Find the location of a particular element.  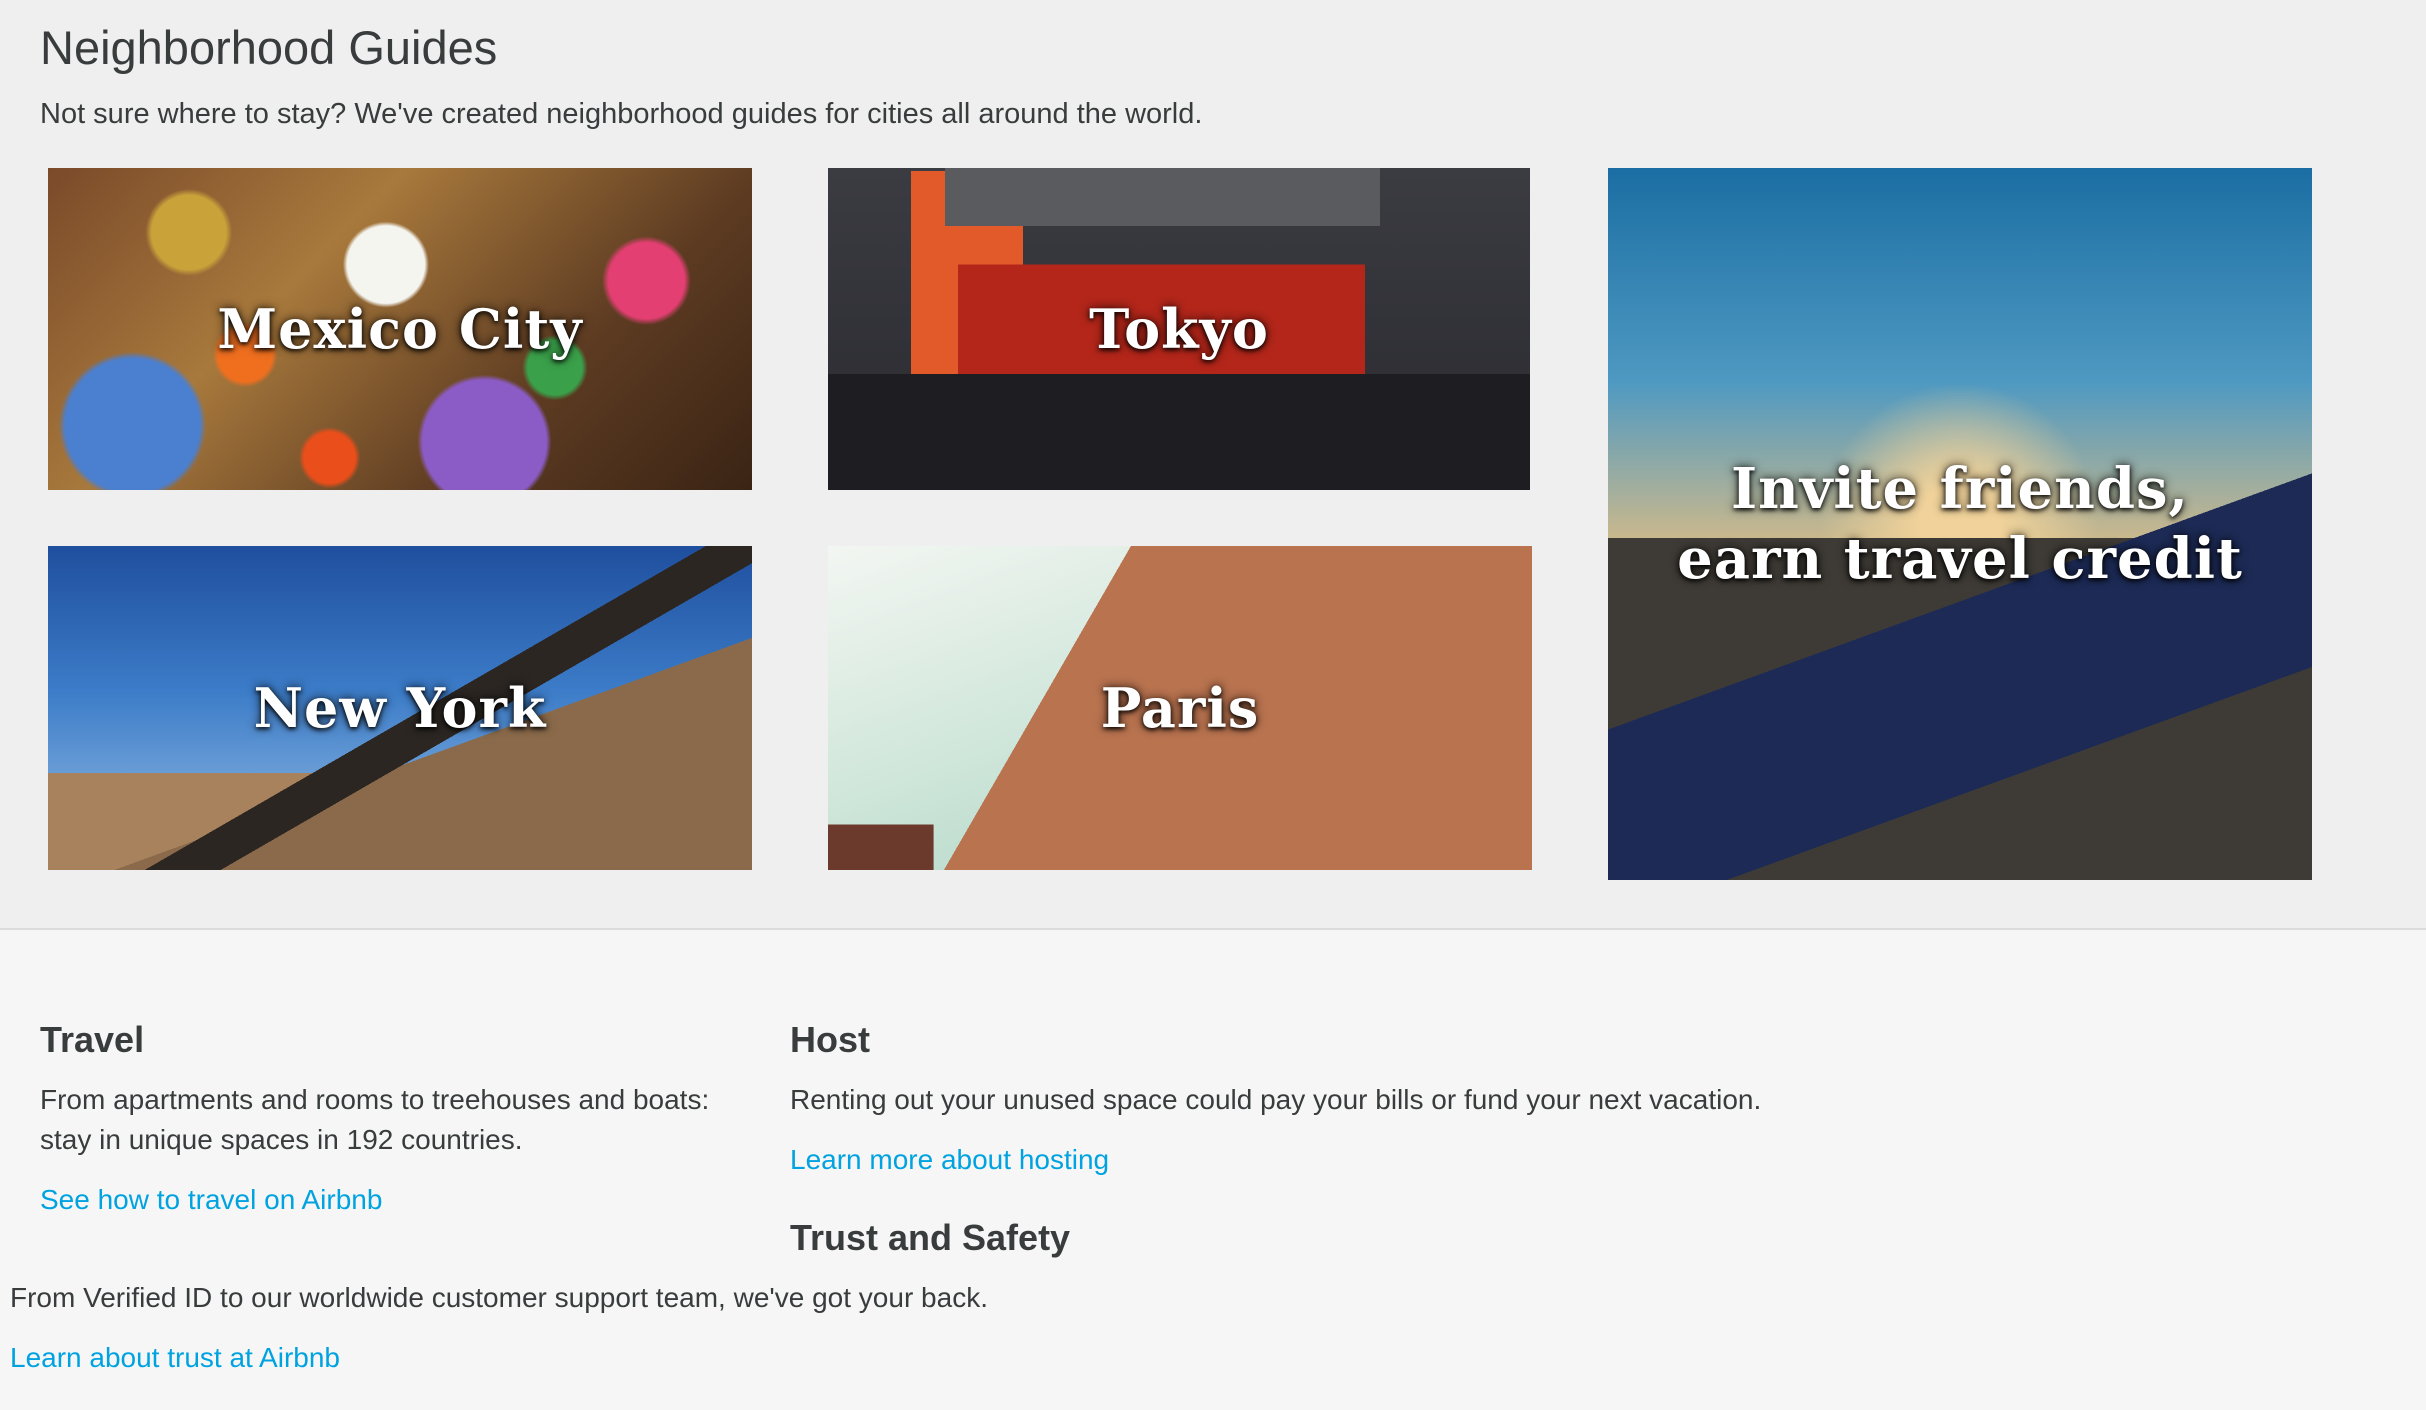

invite-line-1: Invite friends, is located at coordinates (1960, 489).